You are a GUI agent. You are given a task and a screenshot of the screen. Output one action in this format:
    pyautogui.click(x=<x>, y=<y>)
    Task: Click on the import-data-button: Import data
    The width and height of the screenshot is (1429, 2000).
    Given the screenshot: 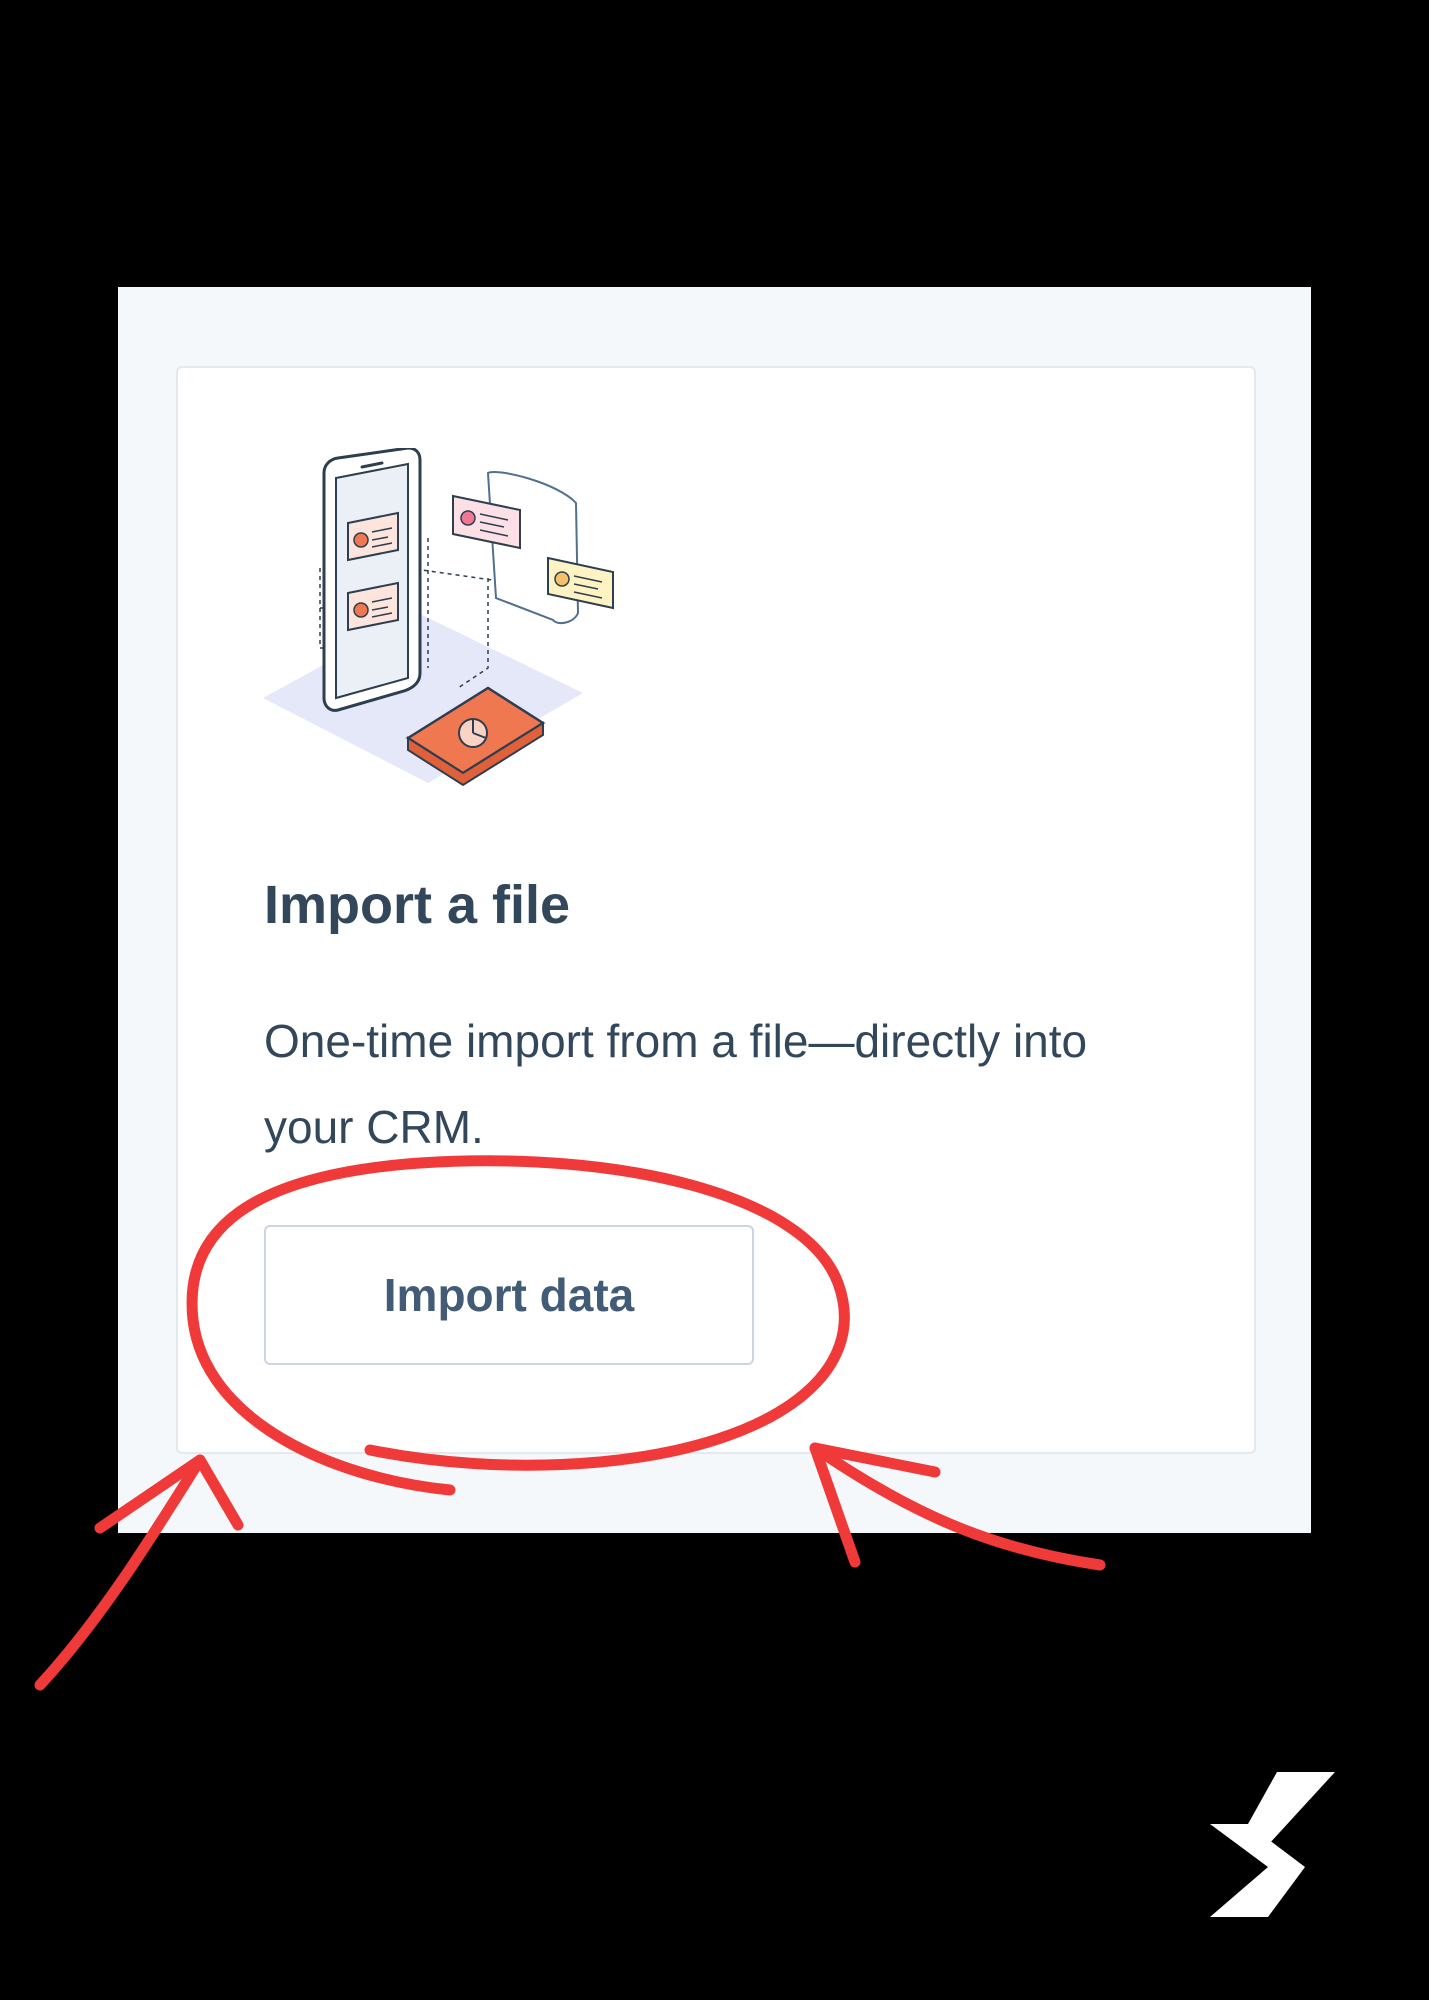 What is the action you would take?
    pyautogui.click(x=509, y=1295)
    